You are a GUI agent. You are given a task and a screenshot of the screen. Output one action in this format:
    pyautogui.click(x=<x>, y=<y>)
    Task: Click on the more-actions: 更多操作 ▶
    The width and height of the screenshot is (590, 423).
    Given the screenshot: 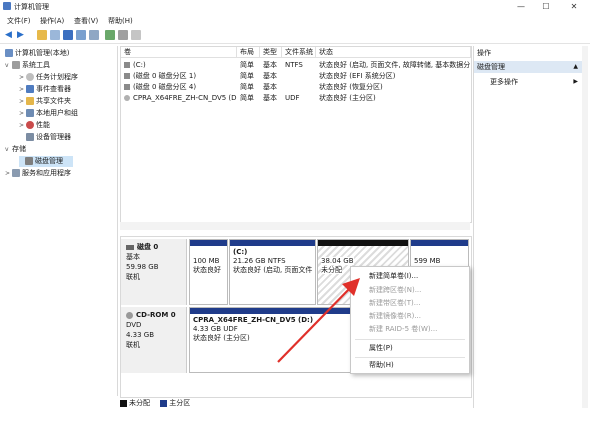 What is the action you would take?
    pyautogui.click(x=528, y=82)
    